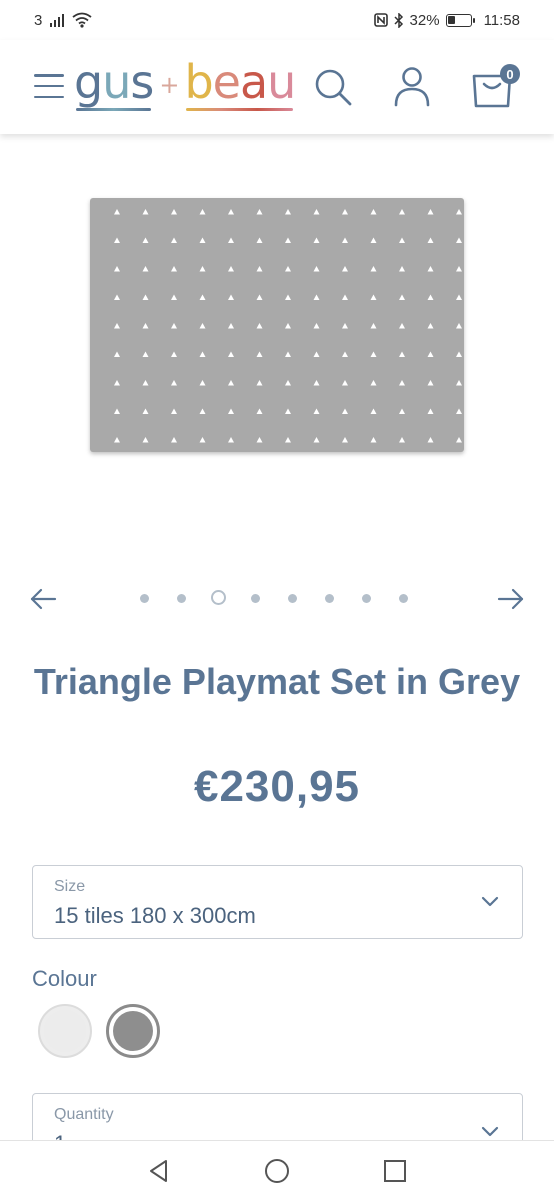 The height and width of the screenshot is (1200, 554). I want to click on menu-icon, so click(49, 86).